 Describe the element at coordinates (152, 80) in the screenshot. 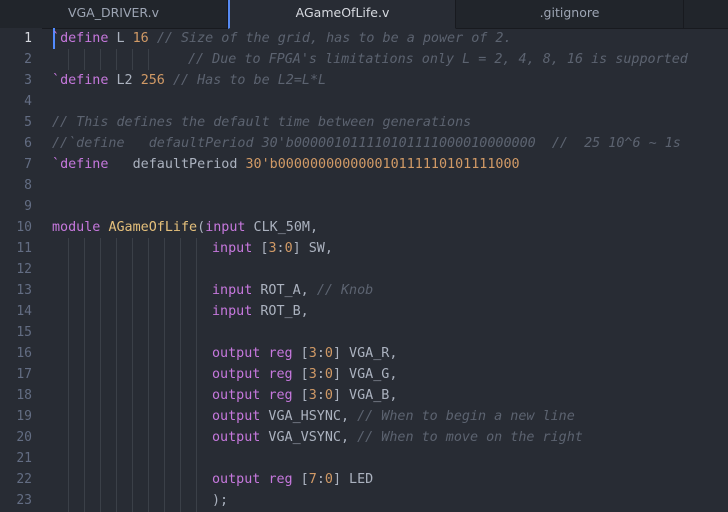

I see `number-token: 256` at that location.